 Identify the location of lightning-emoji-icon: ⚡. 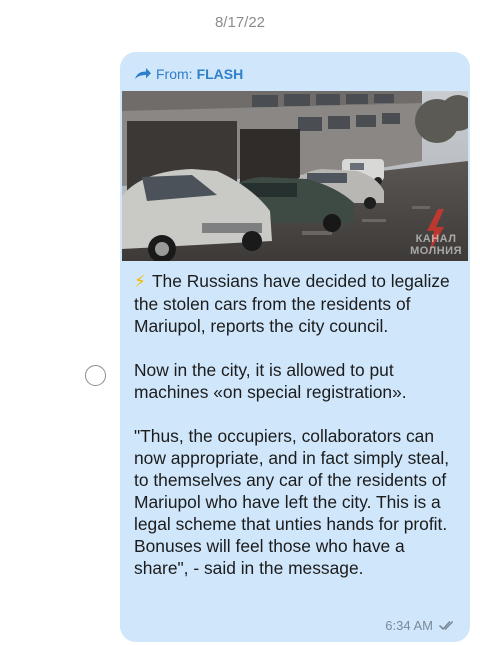
(140, 281).